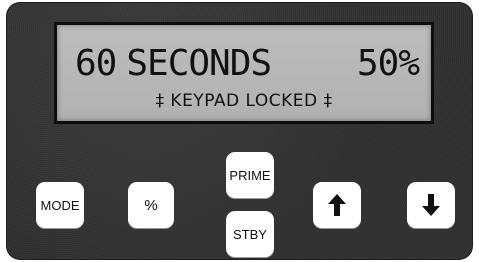  I want to click on standby-button-label: STBY, so click(250, 234).